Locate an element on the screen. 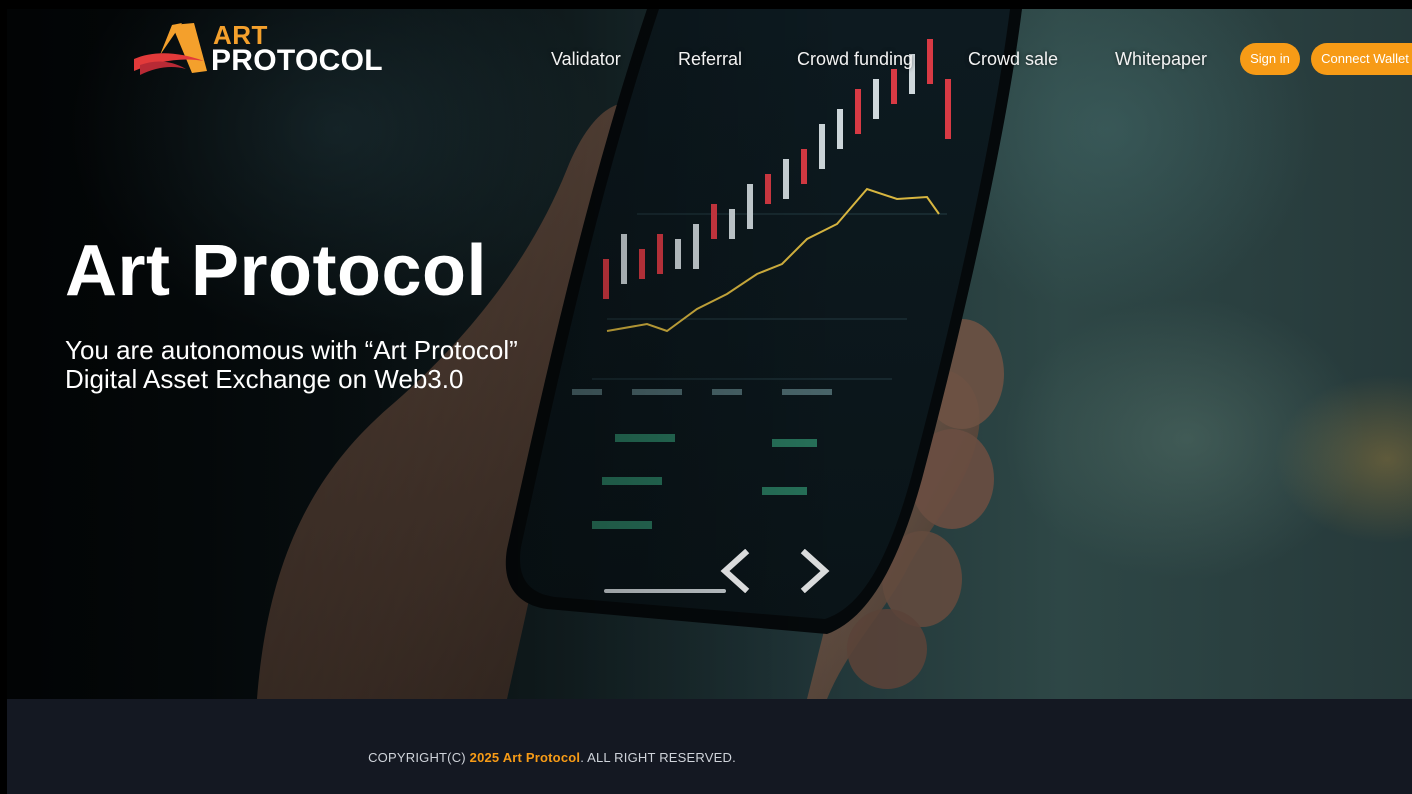 The width and height of the screenshot is (1412, 794). nav-item-whitepaper: Whitepaper is located at coordinates (1161, 59).